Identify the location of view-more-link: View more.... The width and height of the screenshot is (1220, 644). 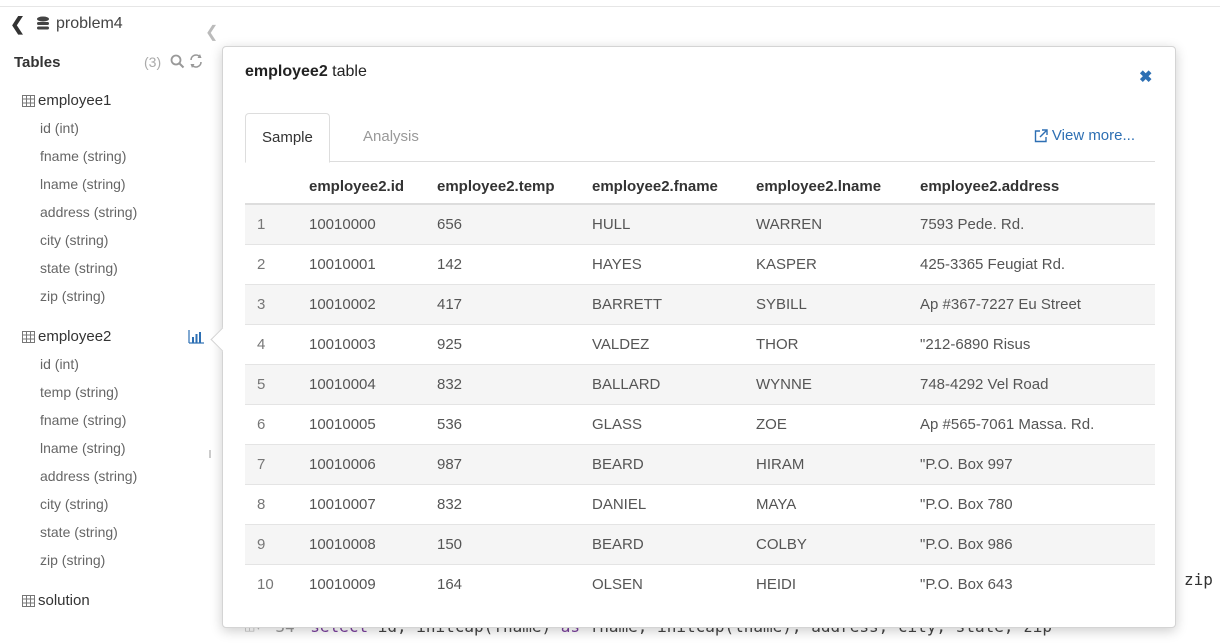
(1084, 135).